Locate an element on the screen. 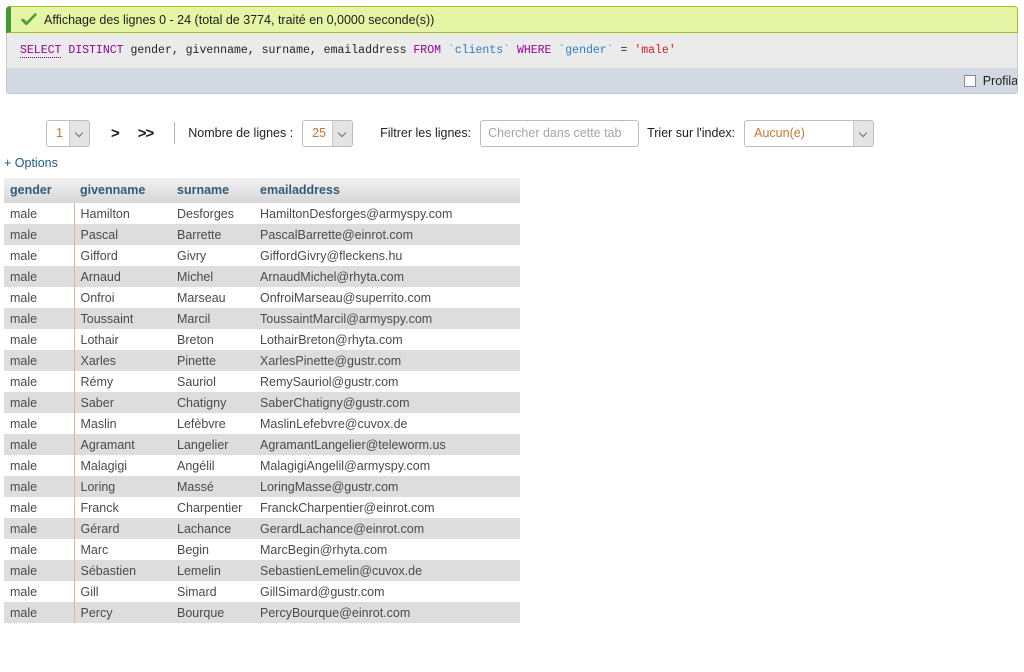  cell-emailaddress: GillSimard@gustr.com is located at coordinates (387, 591).